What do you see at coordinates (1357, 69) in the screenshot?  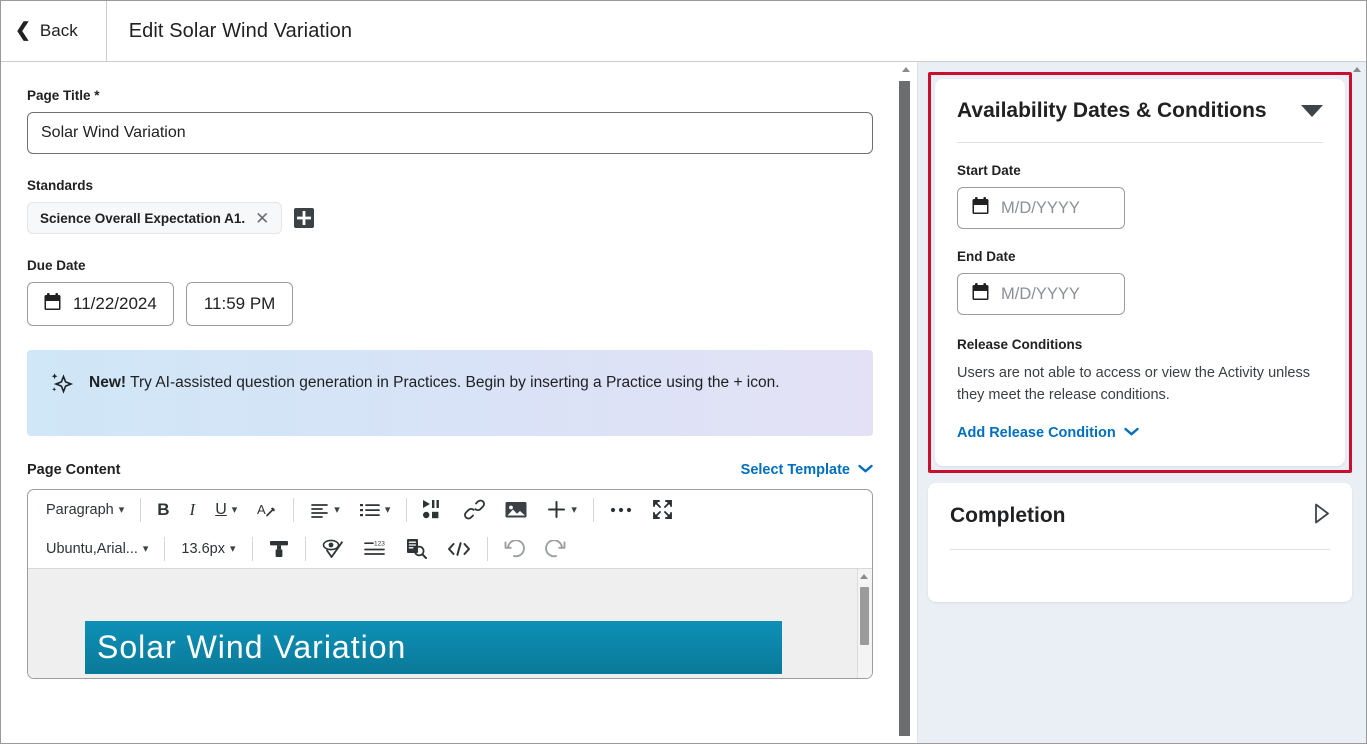 I see `panel-scroll-up-arrow-icon` at bounding box center [1357, 69].